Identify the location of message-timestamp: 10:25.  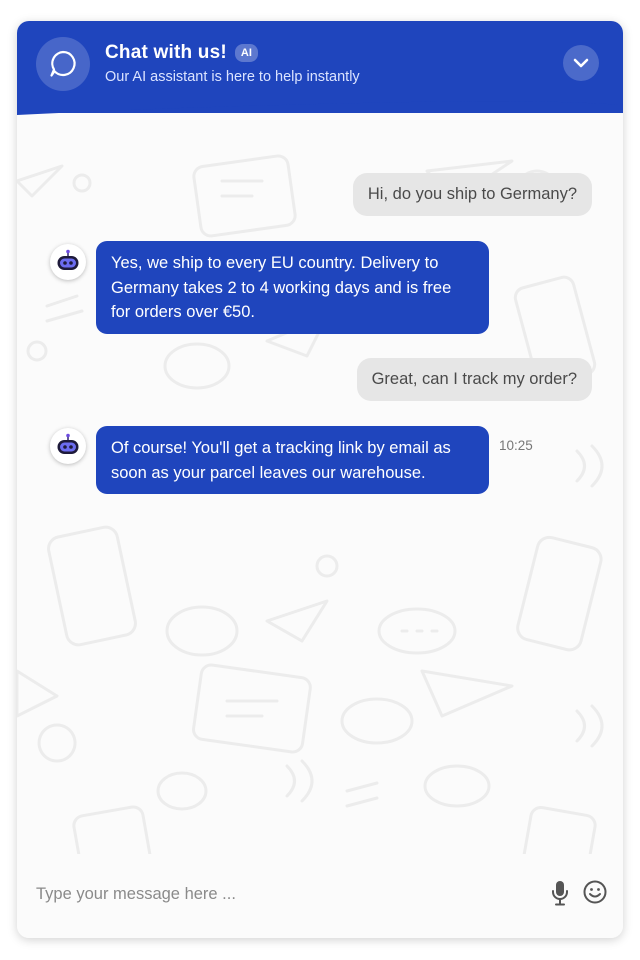
(516, 445).